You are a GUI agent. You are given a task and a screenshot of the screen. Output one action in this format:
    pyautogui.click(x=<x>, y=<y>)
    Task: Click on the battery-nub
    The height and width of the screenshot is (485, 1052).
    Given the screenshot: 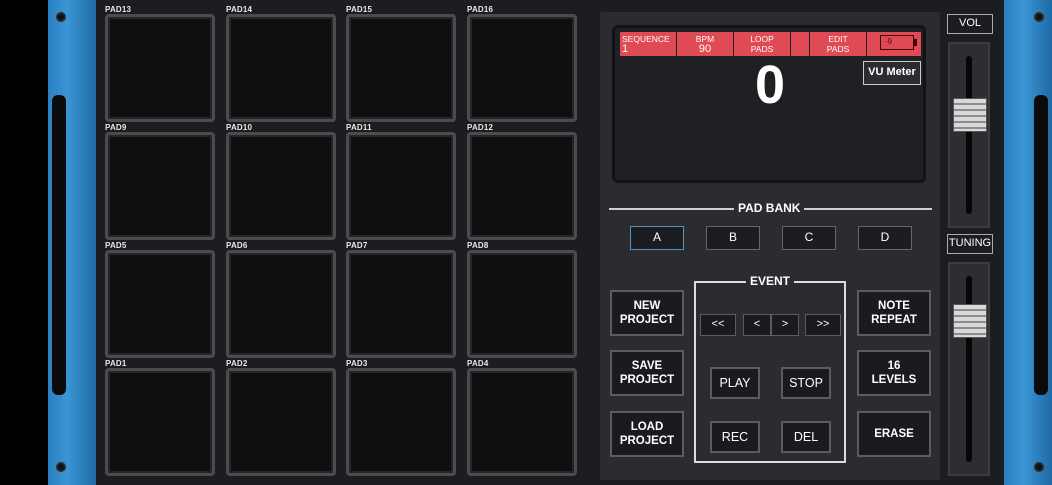 What is the action you would take?
    pyautogui.click(x=915, y=42)
    